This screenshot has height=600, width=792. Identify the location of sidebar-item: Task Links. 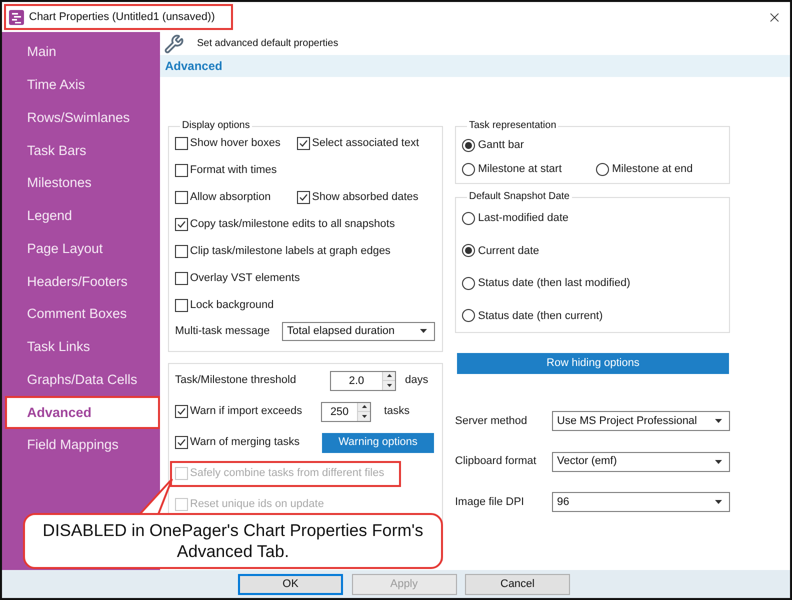
(81, 347).